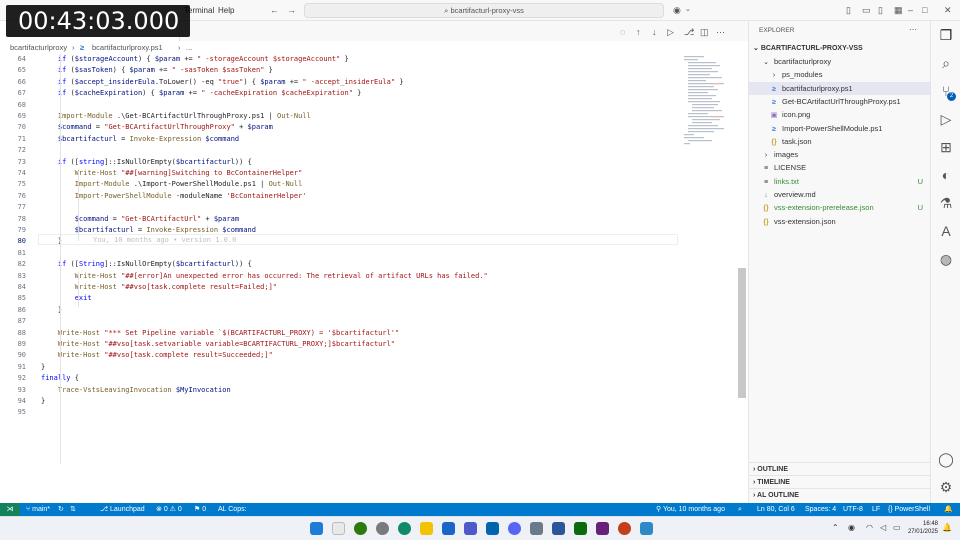  What do you see at coordinates (924, 10) in the screenshot?
I see `maximize-icon: □` at bounding box center [924, 10].